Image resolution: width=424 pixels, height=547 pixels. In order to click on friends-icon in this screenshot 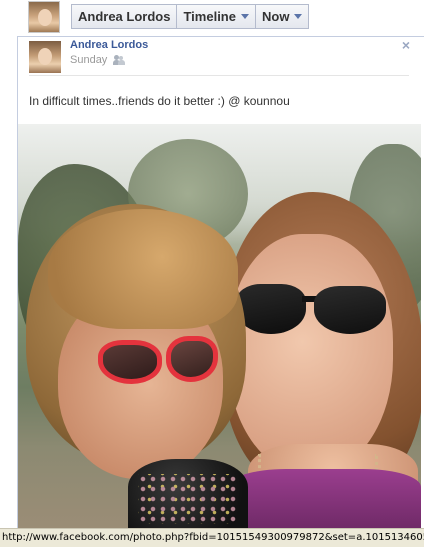, I will do `click(119, 60)`.